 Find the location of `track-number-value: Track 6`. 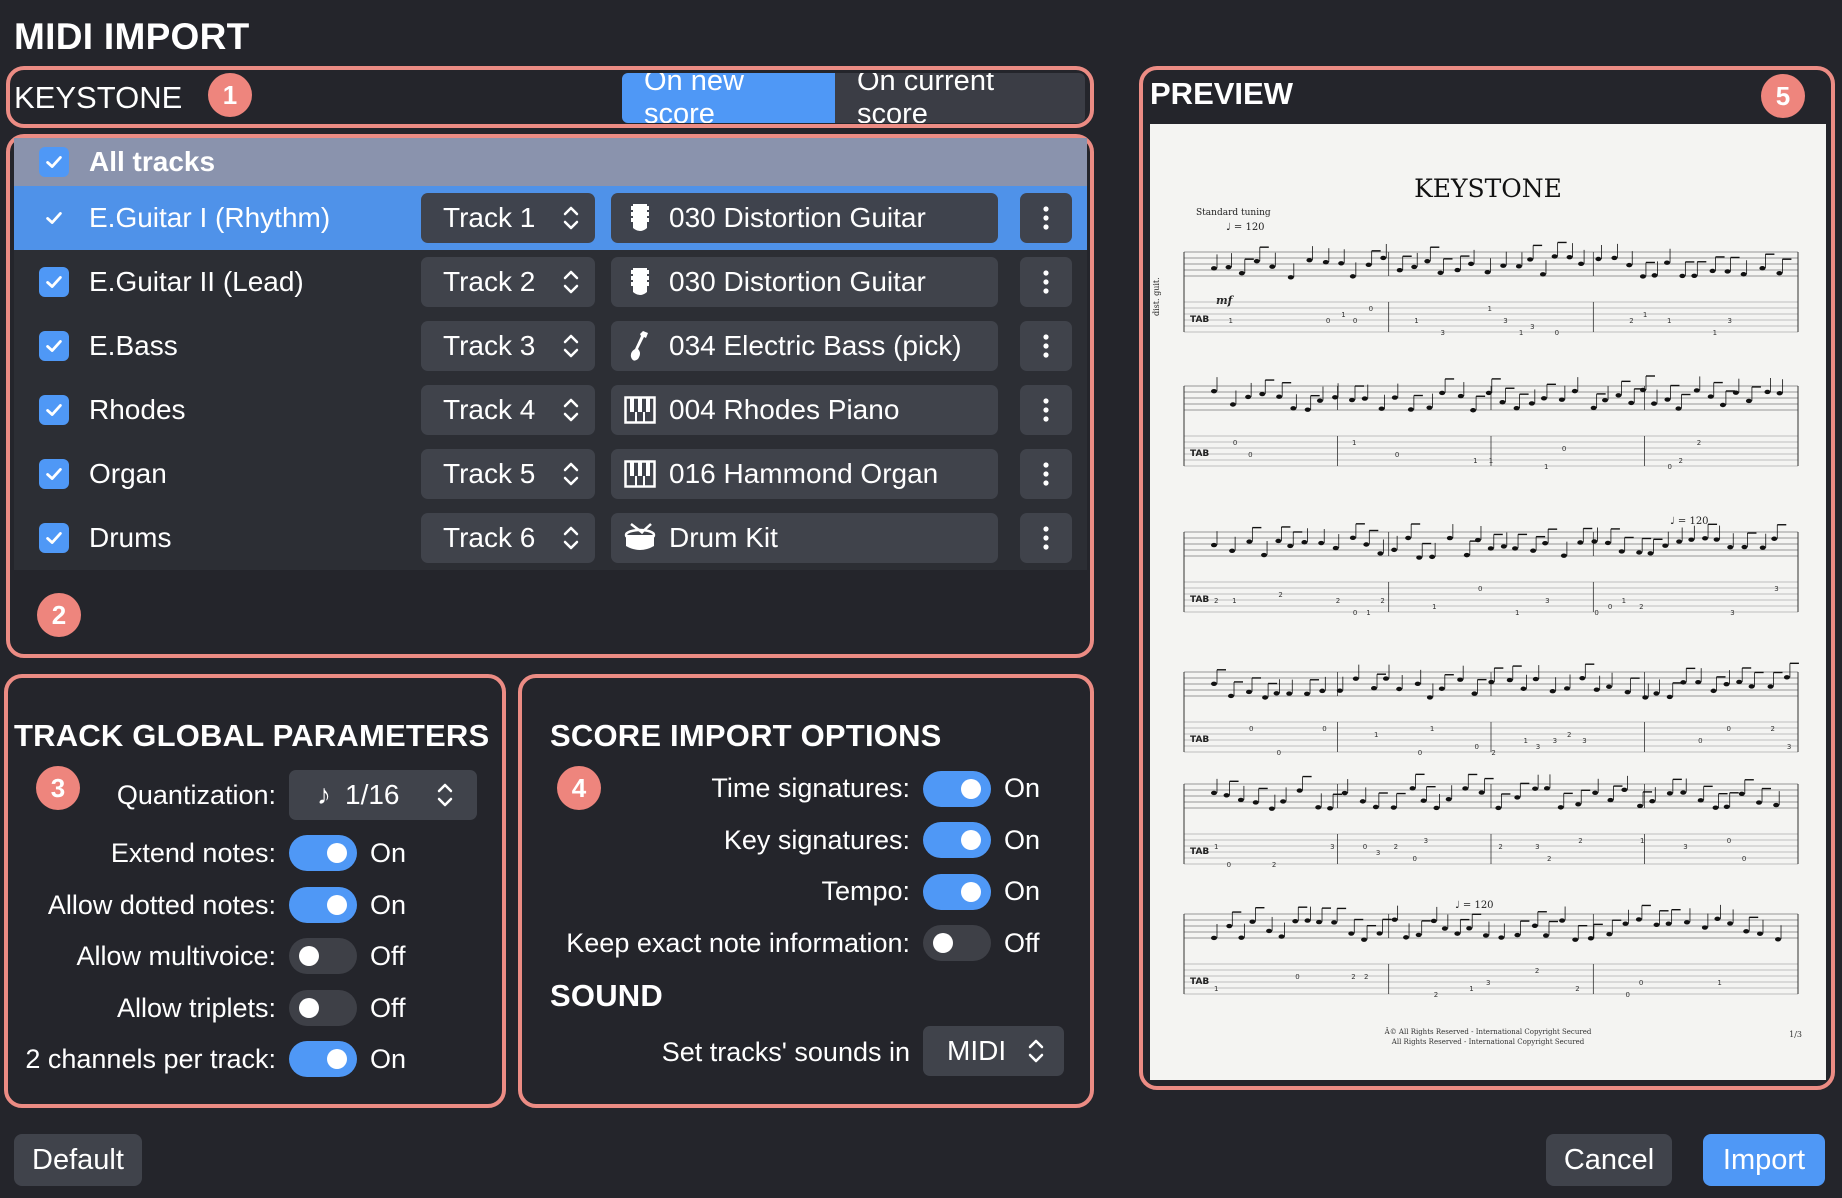

track-number-value: Track 6 is located at coordinates (489, 537).